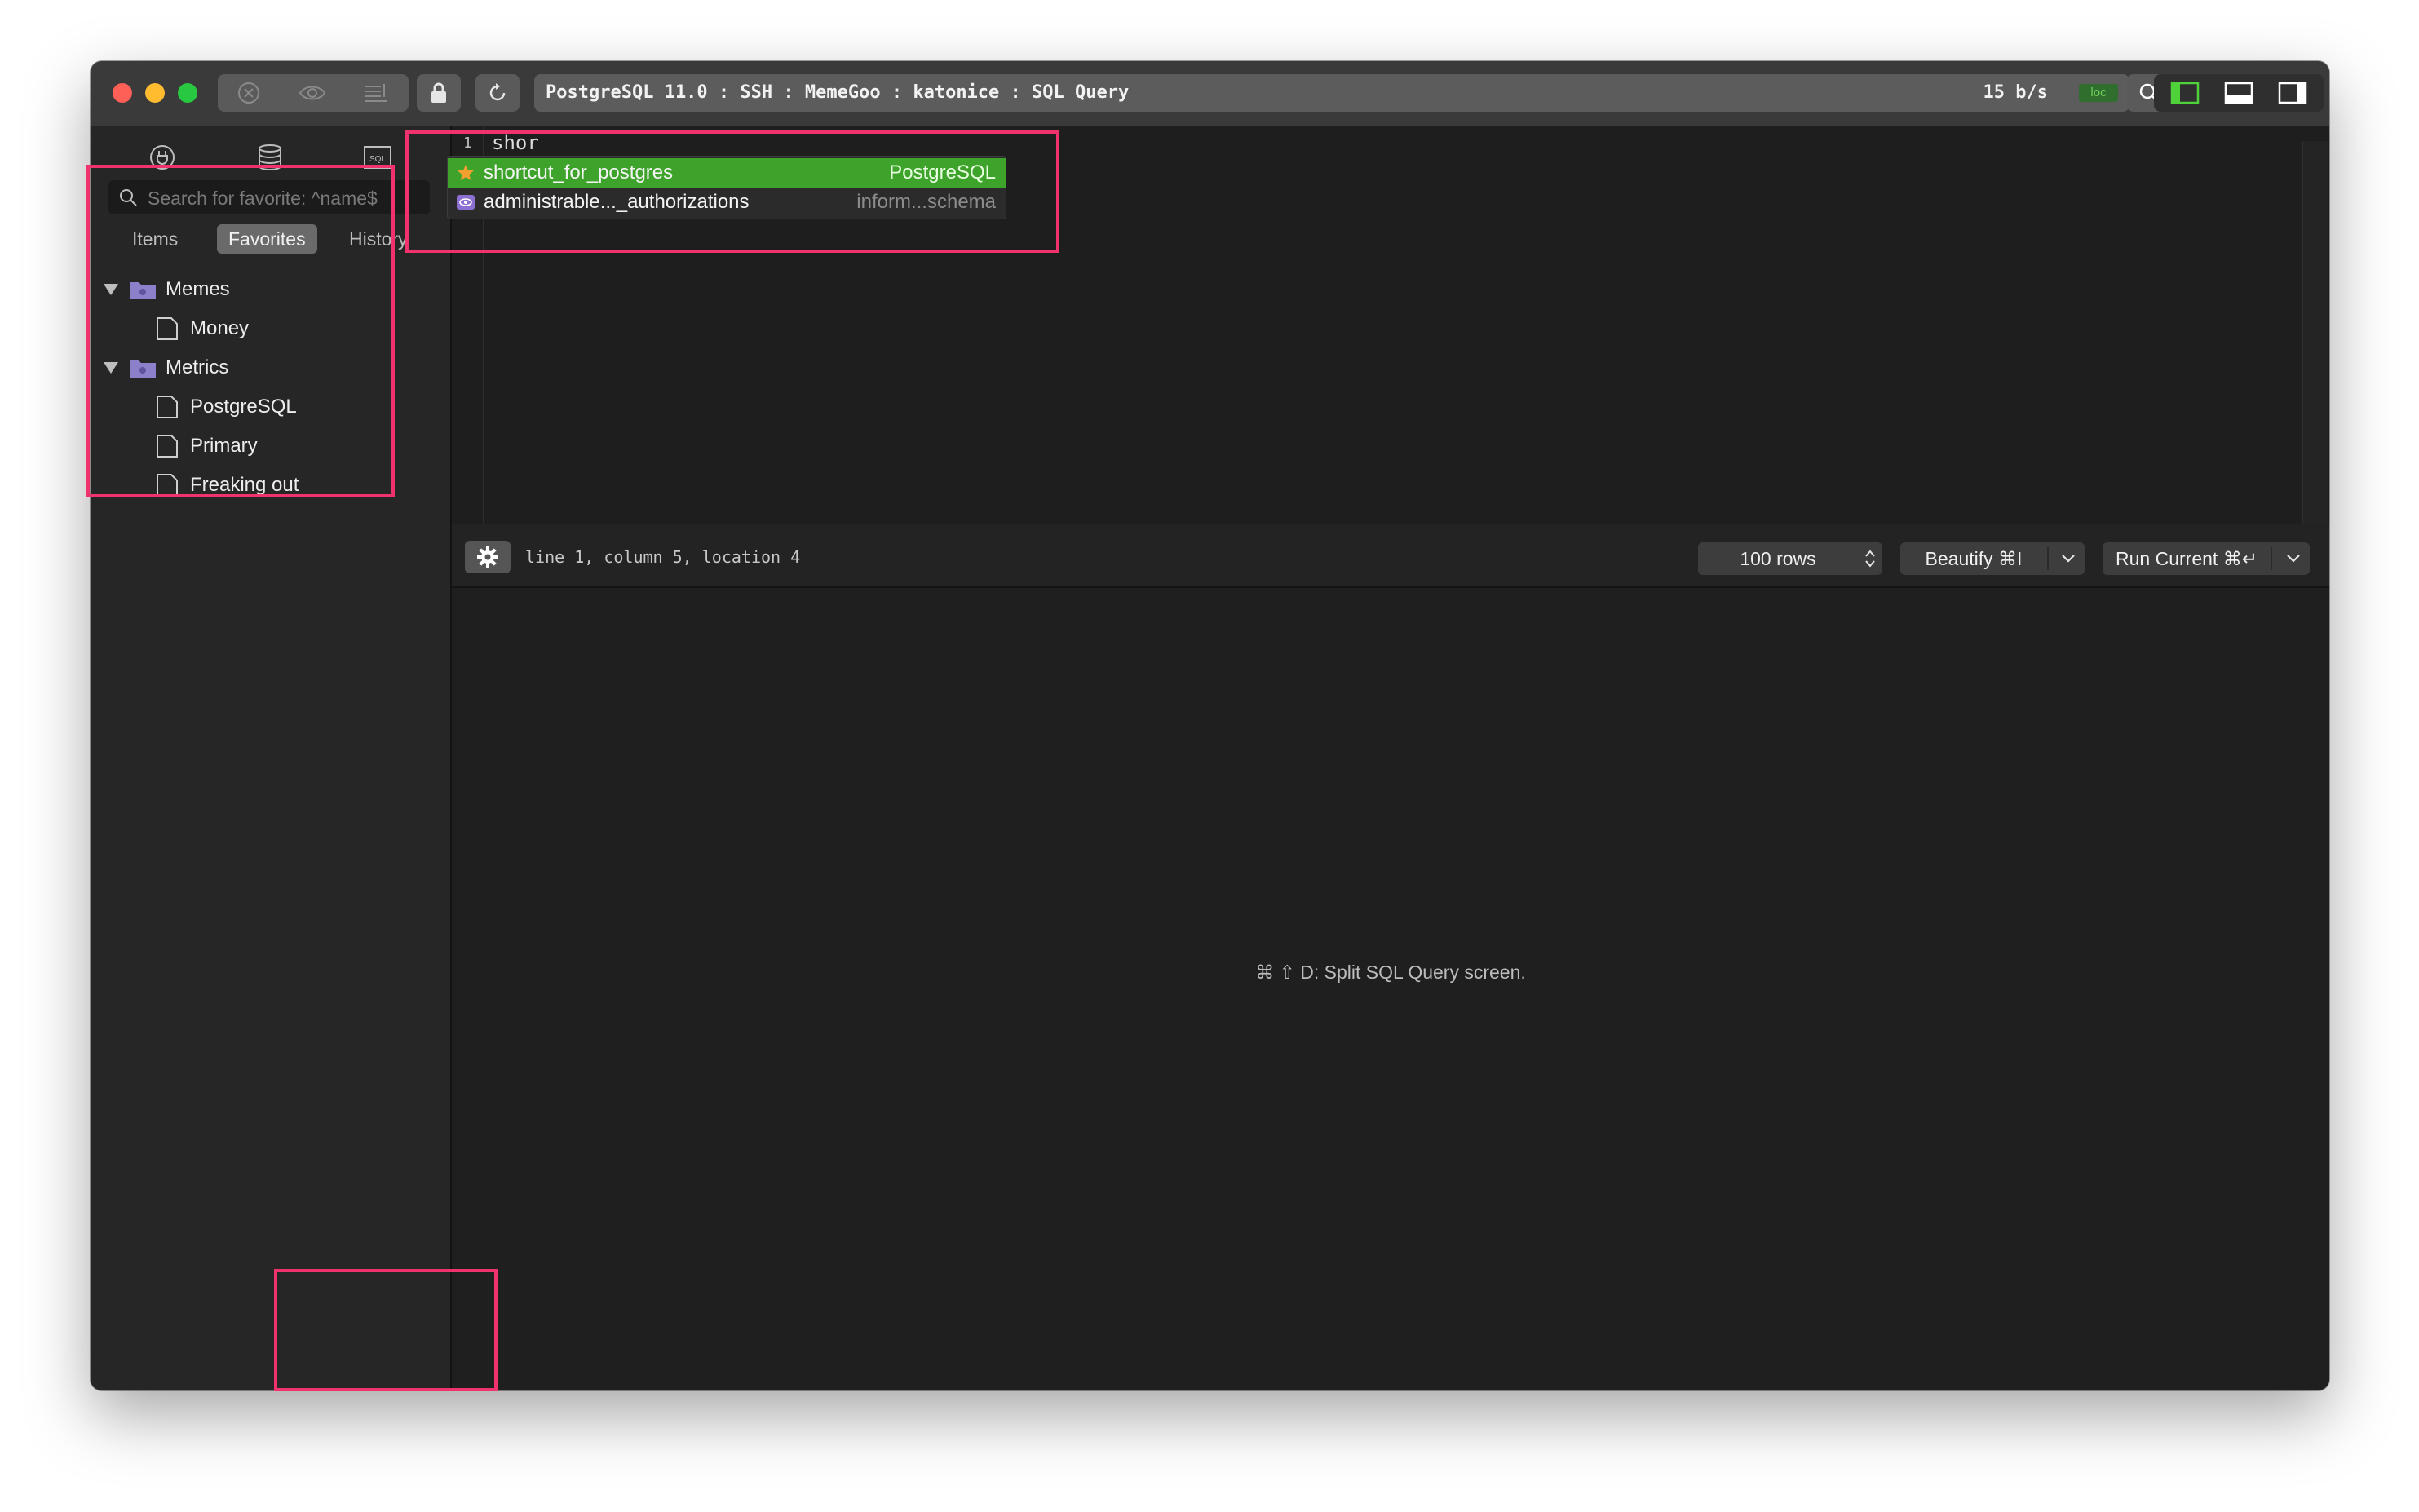 This screenshot has height=1512, width=2419. What do you see at coordinates (2015, 92) in the screenshot?
I see `network-speed: 15 b/s` at bounding box center [2015, 92].